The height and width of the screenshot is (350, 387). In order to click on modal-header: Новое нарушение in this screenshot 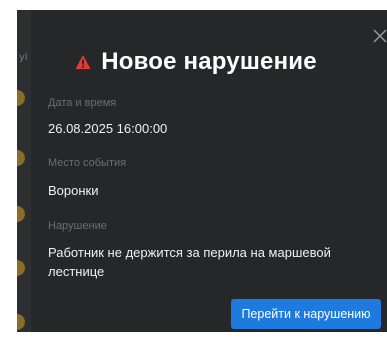, I will do `click(196, 62)`.